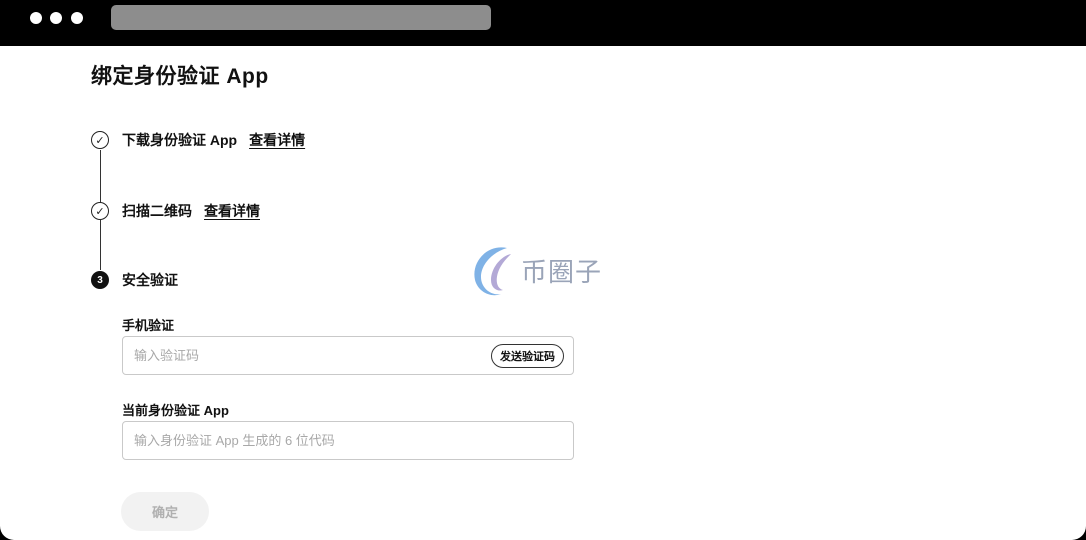 The height and width of the screenshot is (540, 1086). What do you see at coordinates (165, 511) in the screenshot?
I see `confirm-button: 确定` at bounding box center [165, 511].